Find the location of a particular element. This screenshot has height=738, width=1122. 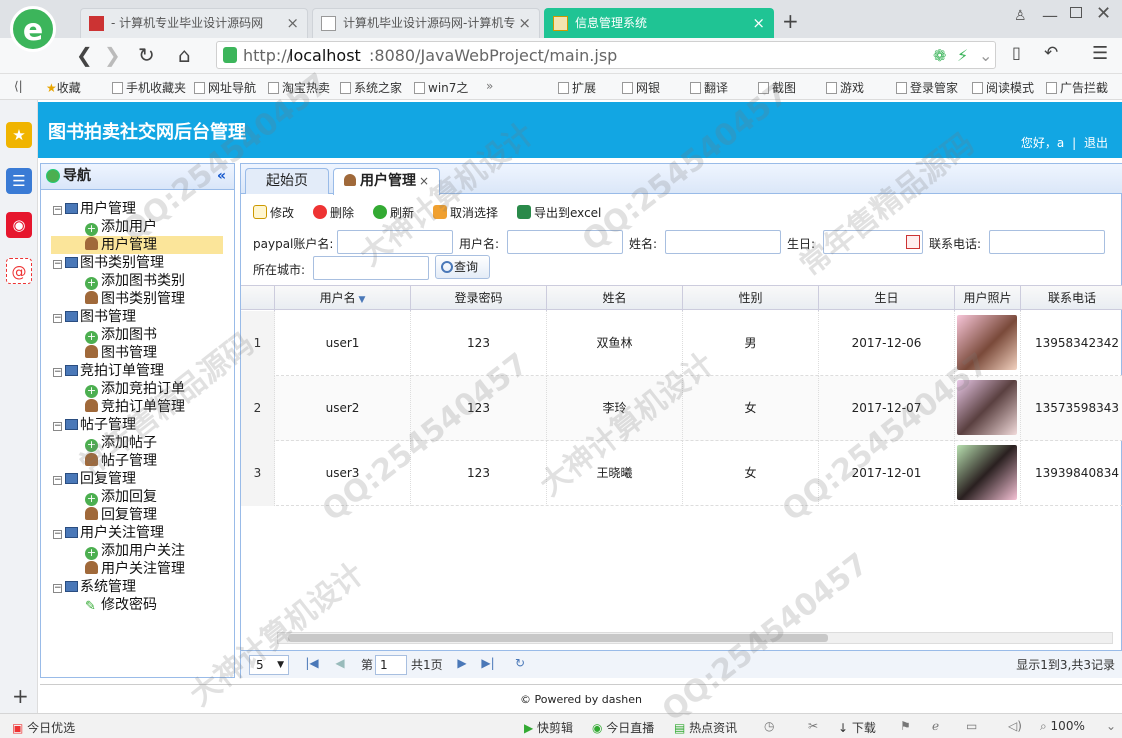

reload-page-icon: ↻ is located at coordinates (520, 664).